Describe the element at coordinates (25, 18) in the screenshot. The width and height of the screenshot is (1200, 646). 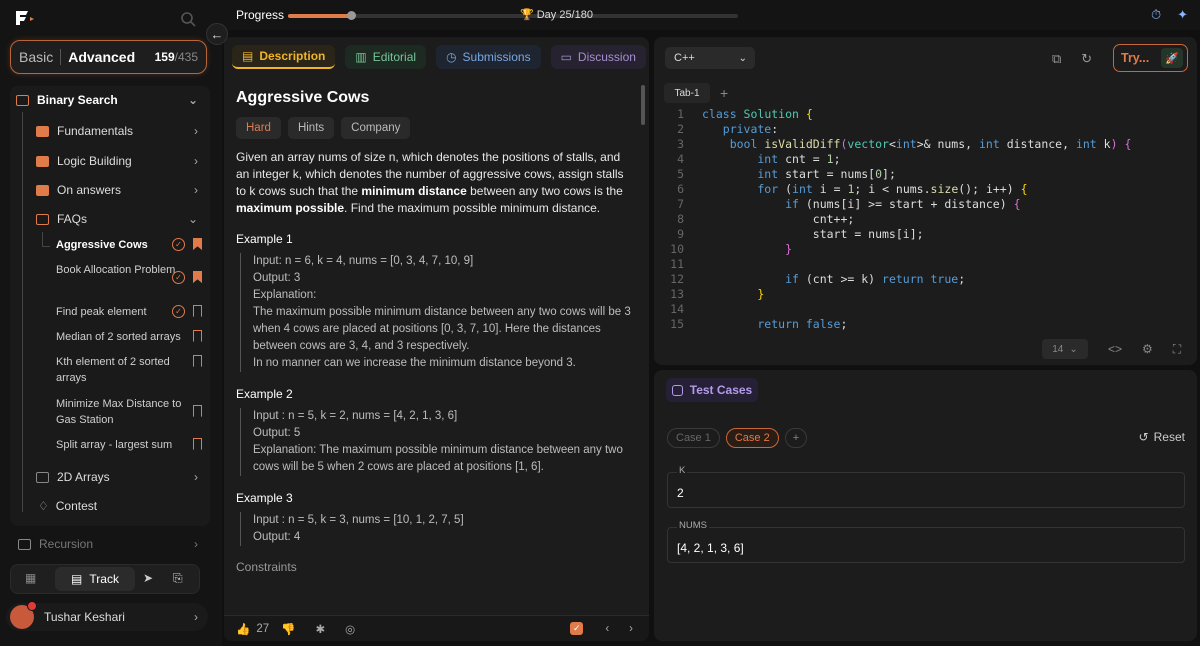
I see `app-logo` at that location.